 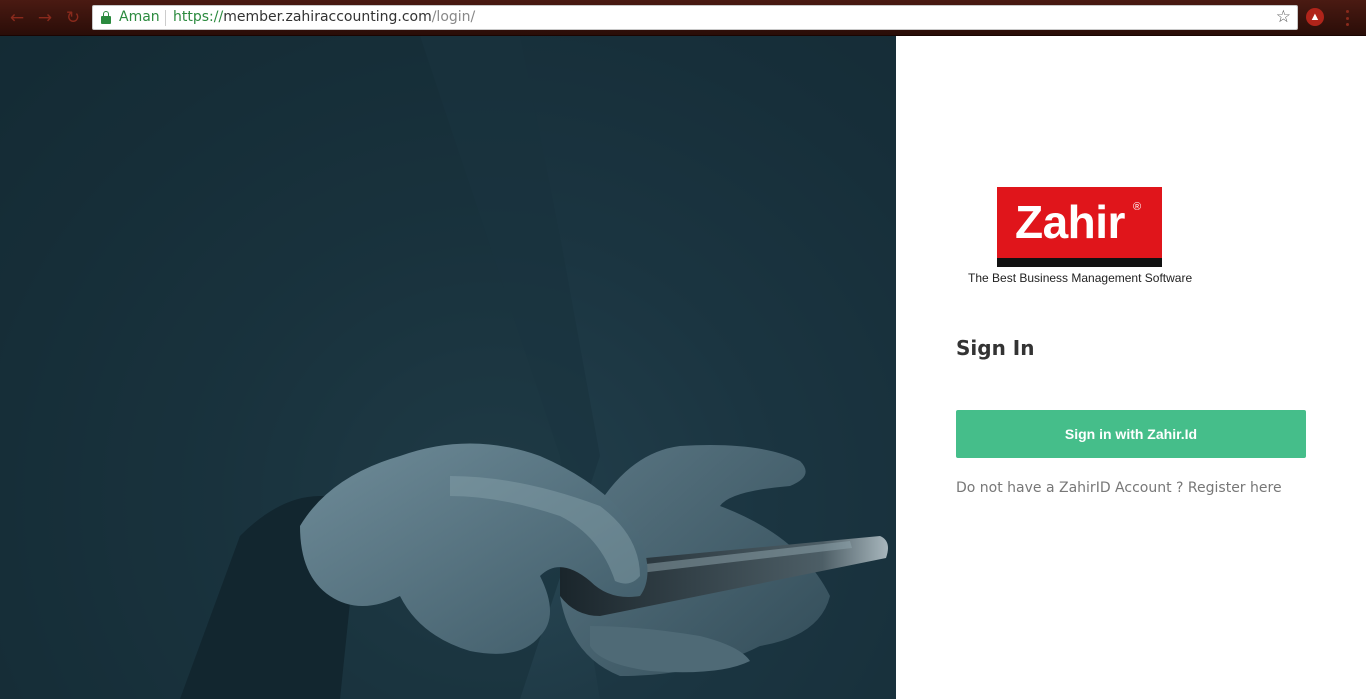 What do you see at coordinates (1070, 488) in the screenshot?
I see `register-prompt-text: Do not have a ZahirID Account ?` at bounding box center [1070, 488].